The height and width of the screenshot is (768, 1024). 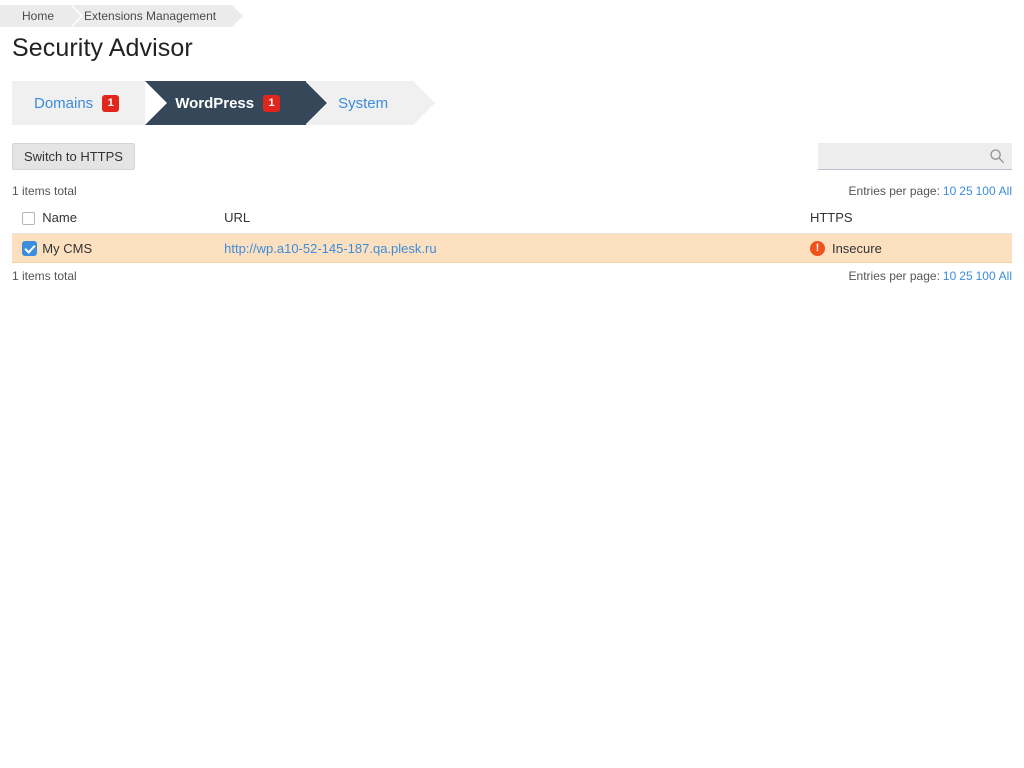 I want to click on table-head: Name URL HTTPS, so click(x=512, y=220).